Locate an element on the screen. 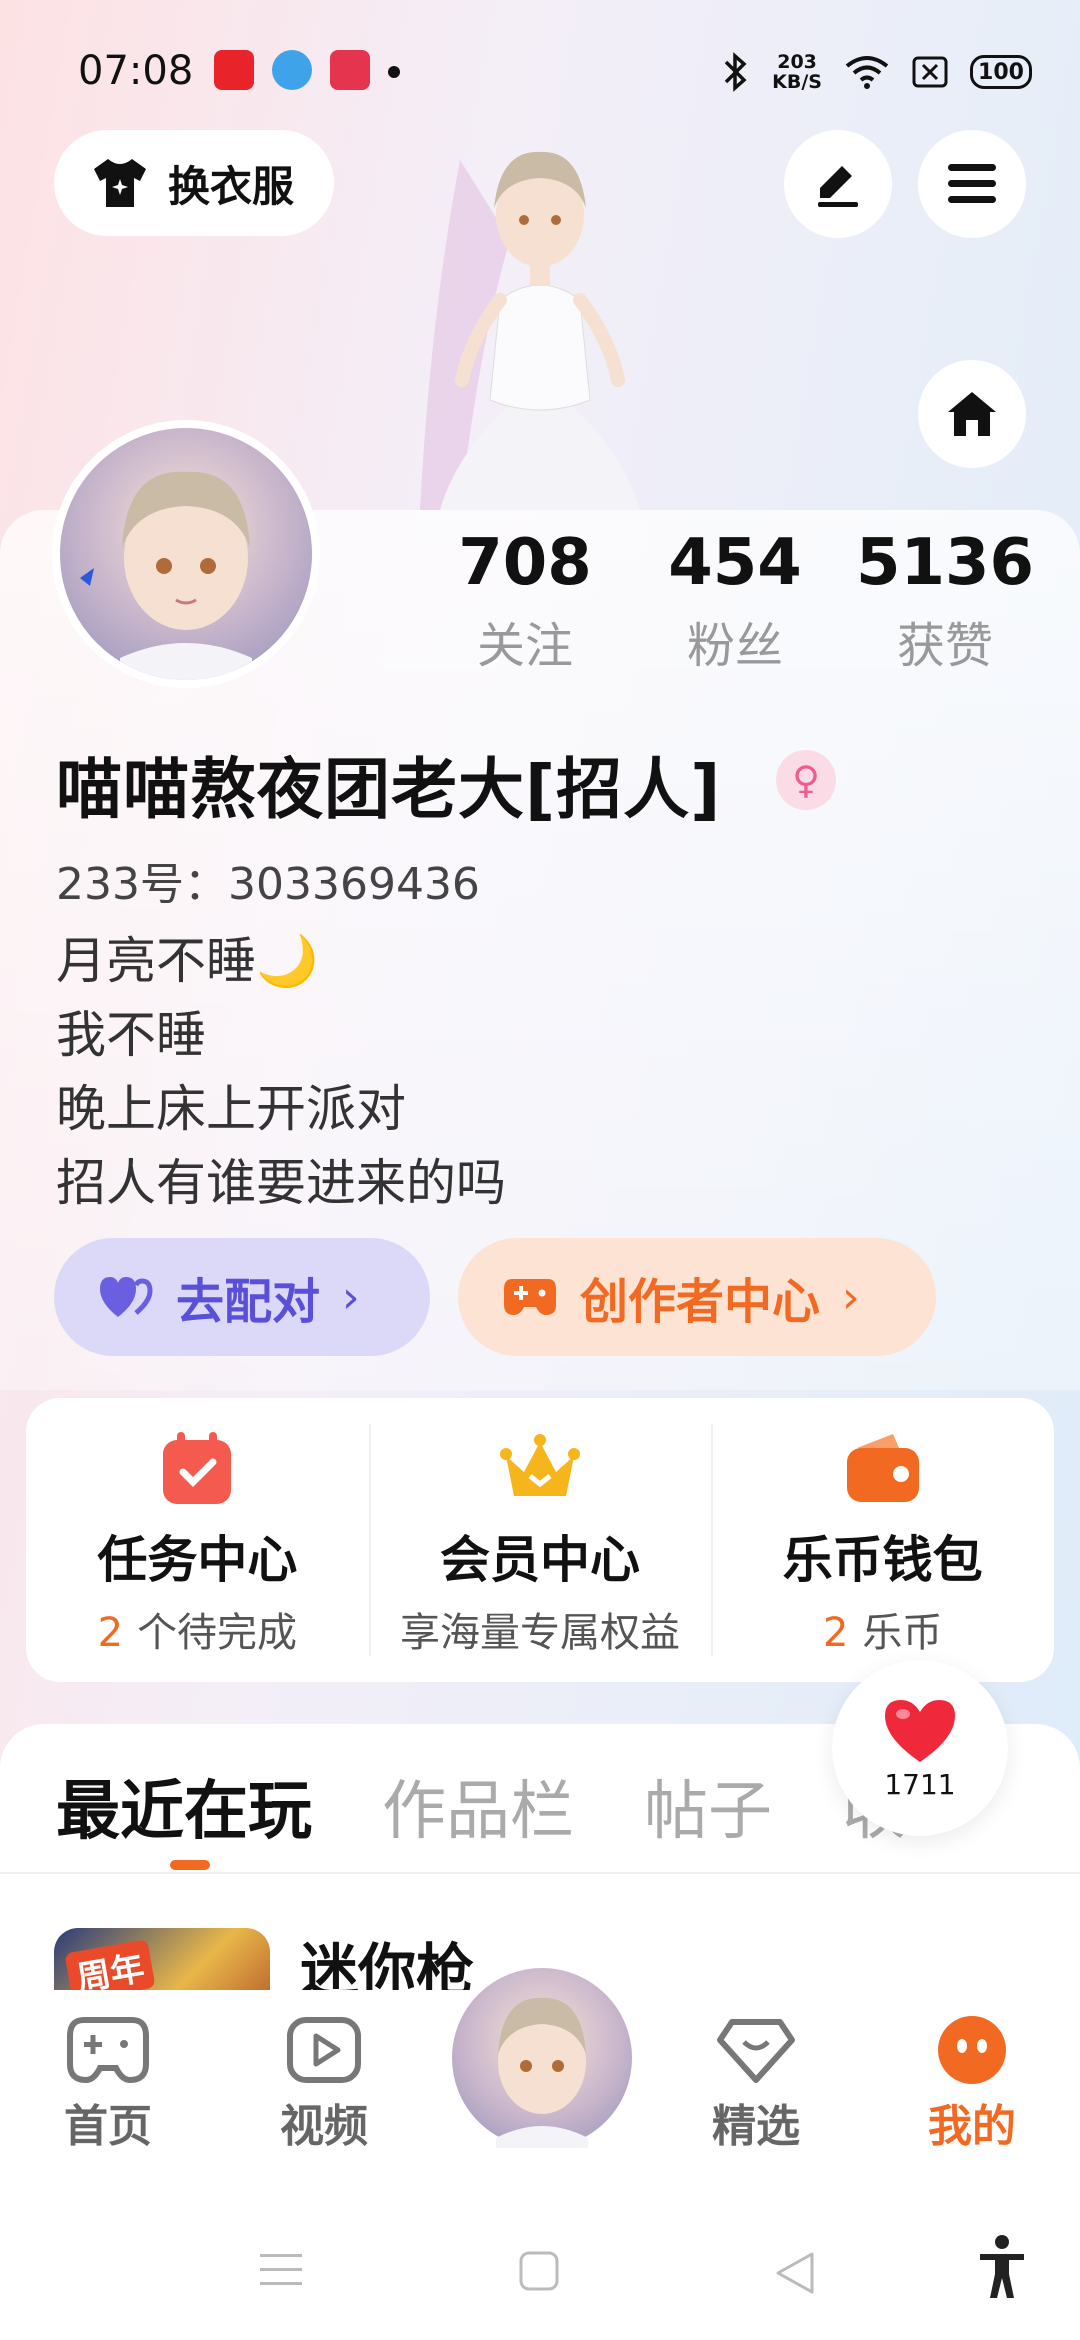 The image size is (1080, 2340). network-speed: 203 KB/S is located at coordinates (797, 72).